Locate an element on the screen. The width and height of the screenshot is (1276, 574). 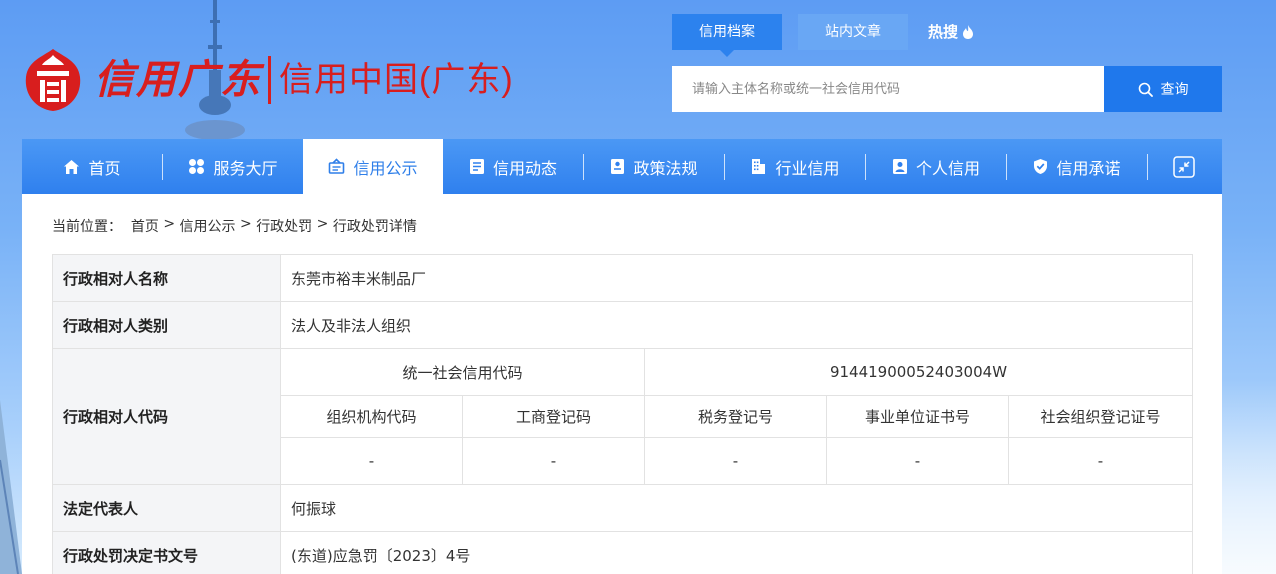
business-reg-value: - is located at coordinates (553, 461).